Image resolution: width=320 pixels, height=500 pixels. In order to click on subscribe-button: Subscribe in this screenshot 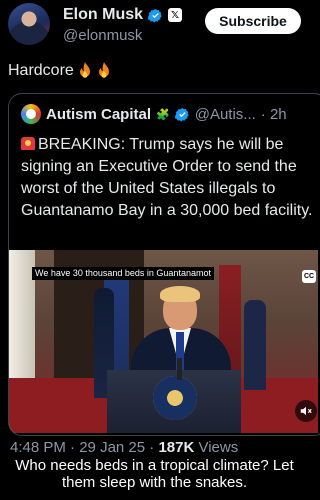, I will do `click(253, 21)`.